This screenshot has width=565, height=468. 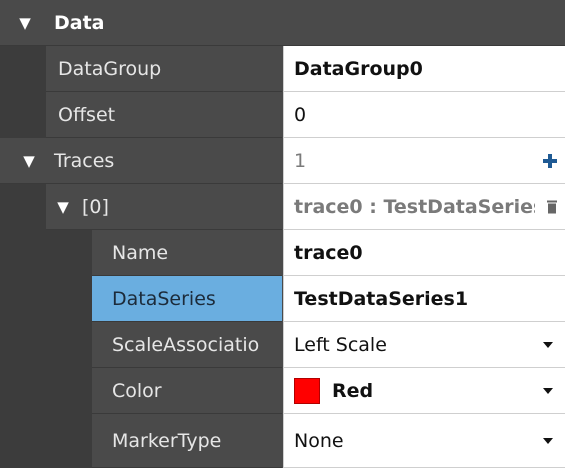 What do you see at coordinates (300, 160) in the screenshot?
I see `traces-count: 1` at bounding box center [300, 160].